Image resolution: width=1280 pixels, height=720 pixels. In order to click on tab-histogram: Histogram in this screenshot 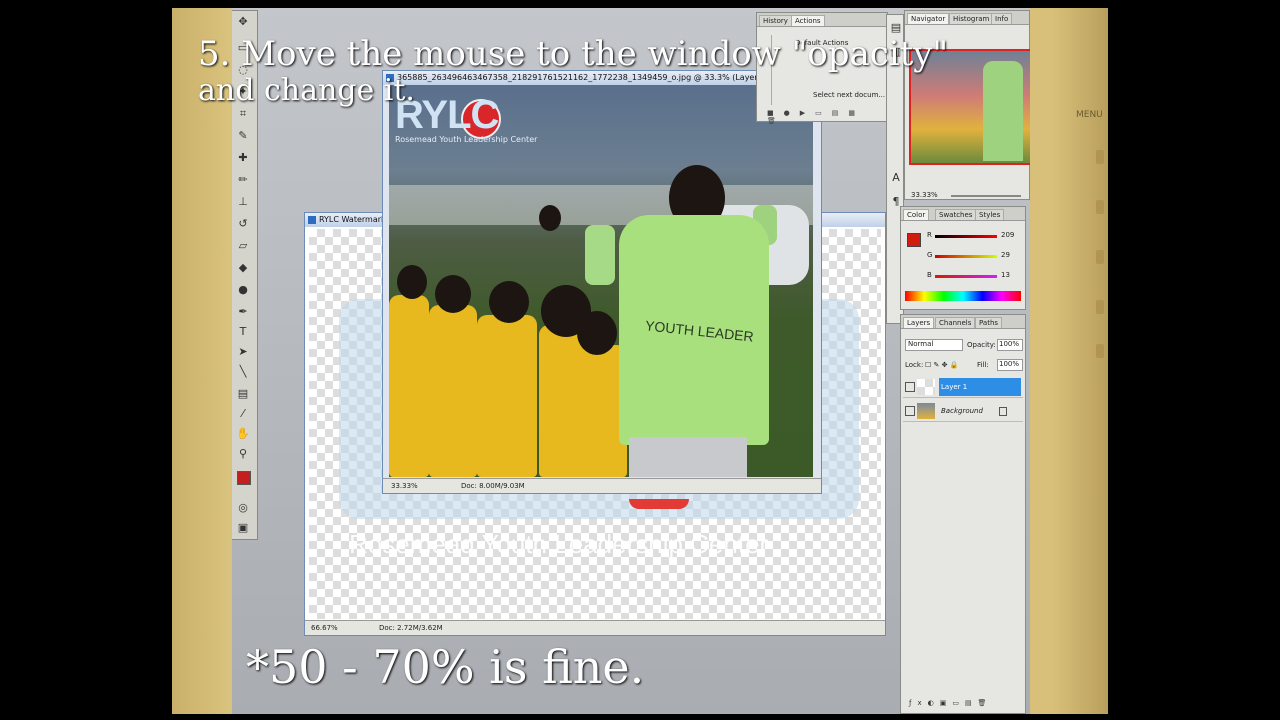, I will do `click(971, 18)`.